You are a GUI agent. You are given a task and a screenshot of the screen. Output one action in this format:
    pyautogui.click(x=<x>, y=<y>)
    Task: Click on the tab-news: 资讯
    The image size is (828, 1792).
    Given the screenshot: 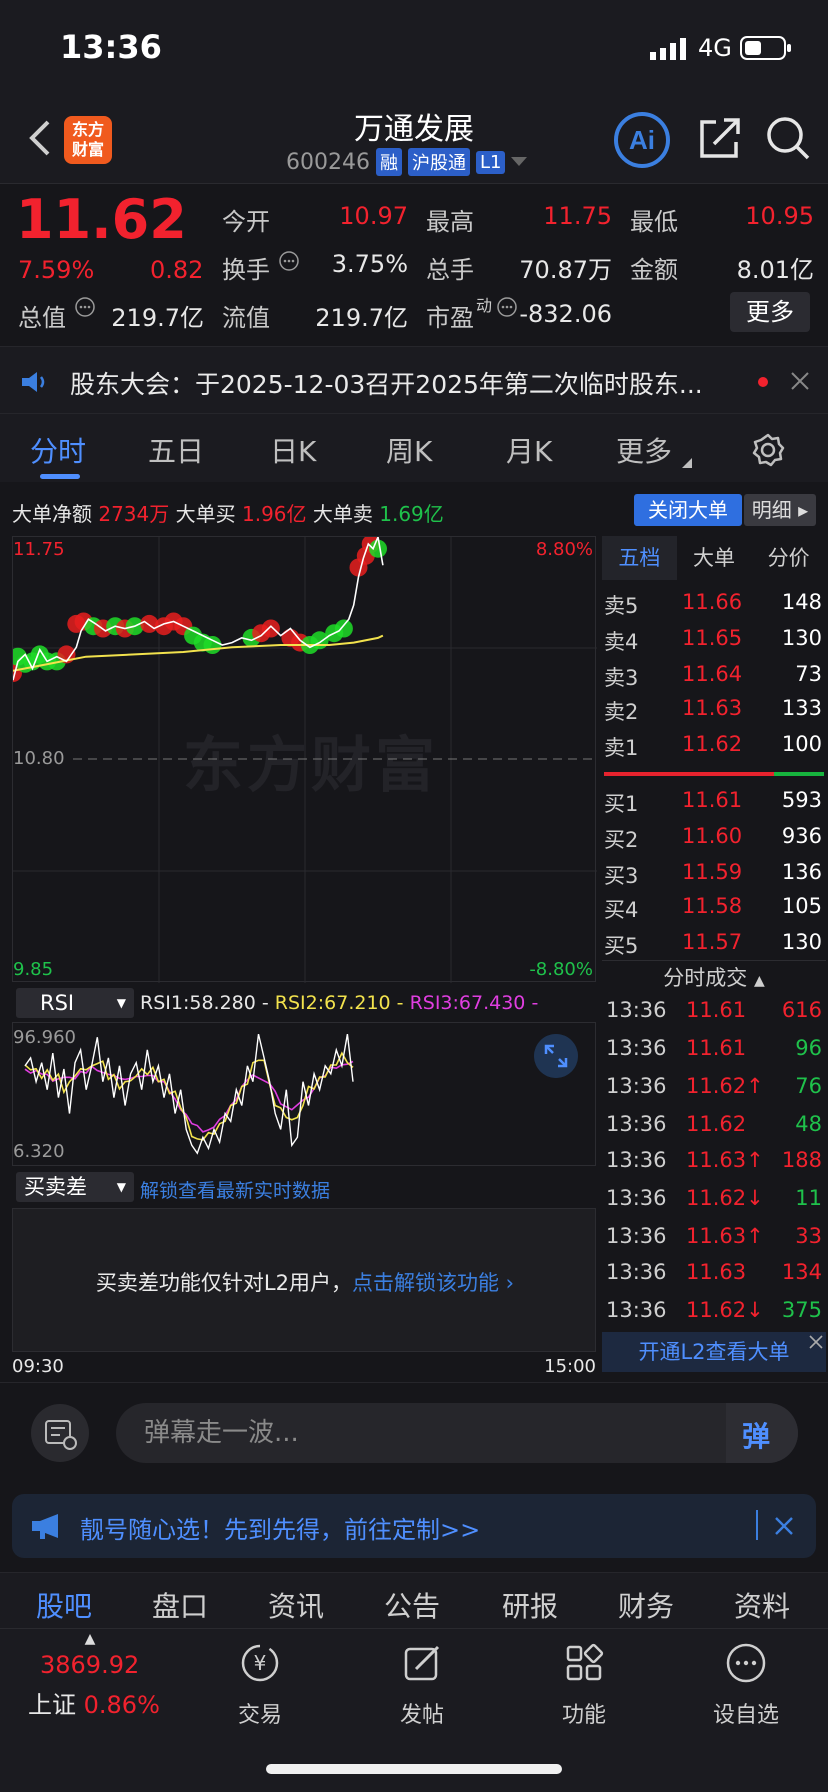 What is the action you would take?
    pyautogui.click(x=296, y=1605)
    